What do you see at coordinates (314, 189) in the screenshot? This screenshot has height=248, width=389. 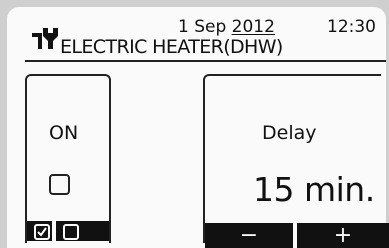 I see `delay-value: 15 min.` at bounding box center [314, 189].